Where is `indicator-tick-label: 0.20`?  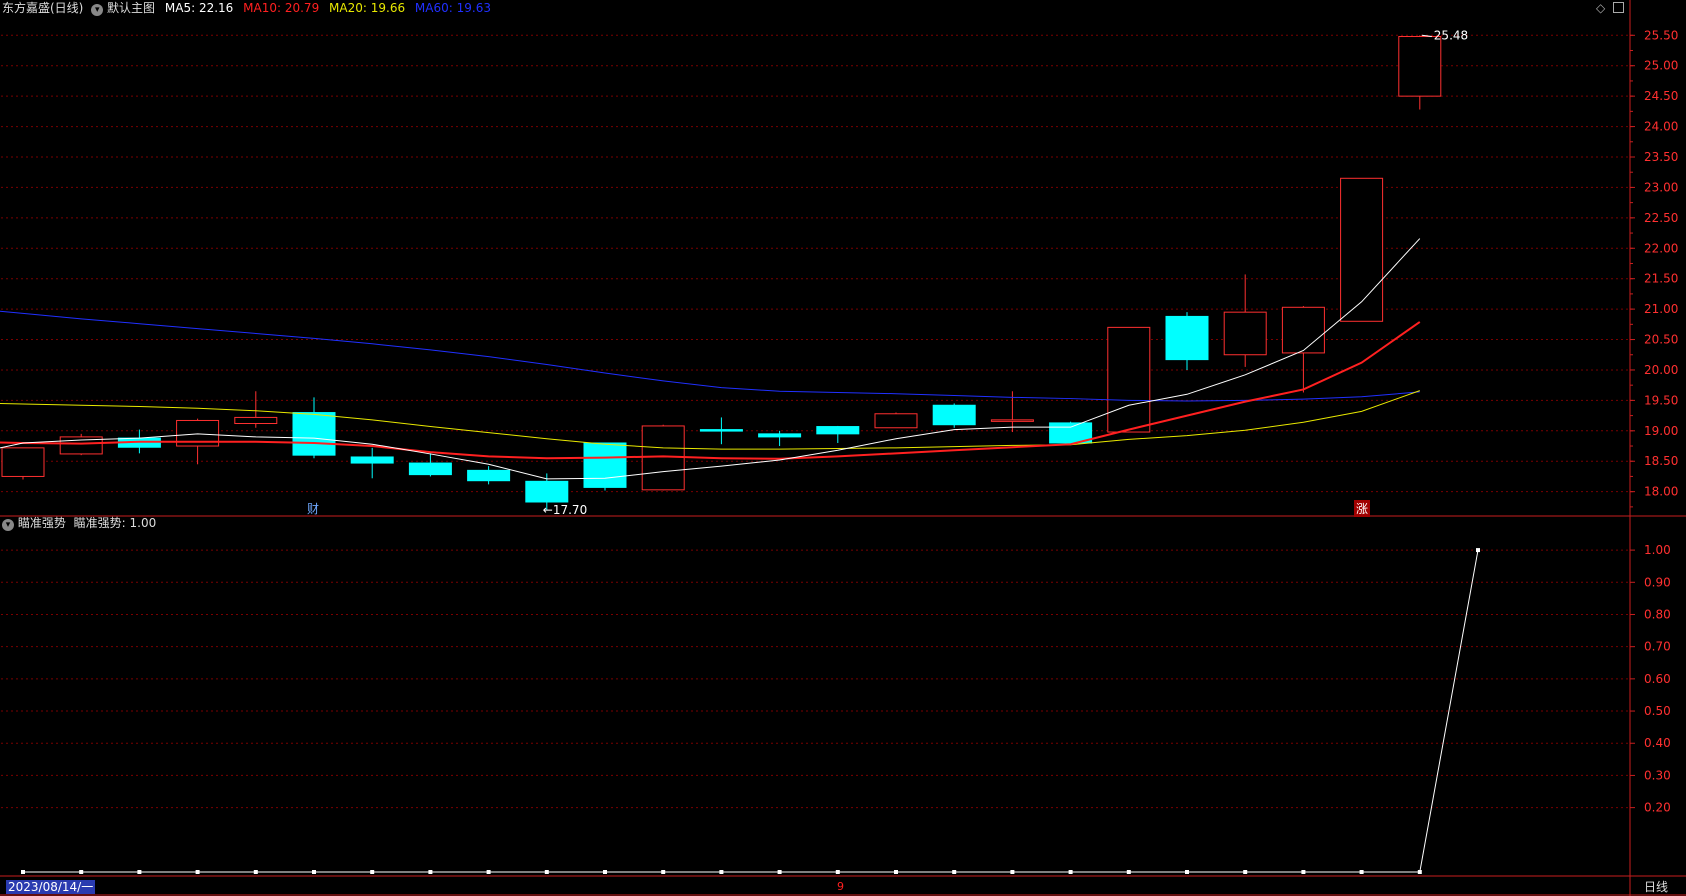
indicator-tick-label: 0.20 is located at coordinates (1657, 808).